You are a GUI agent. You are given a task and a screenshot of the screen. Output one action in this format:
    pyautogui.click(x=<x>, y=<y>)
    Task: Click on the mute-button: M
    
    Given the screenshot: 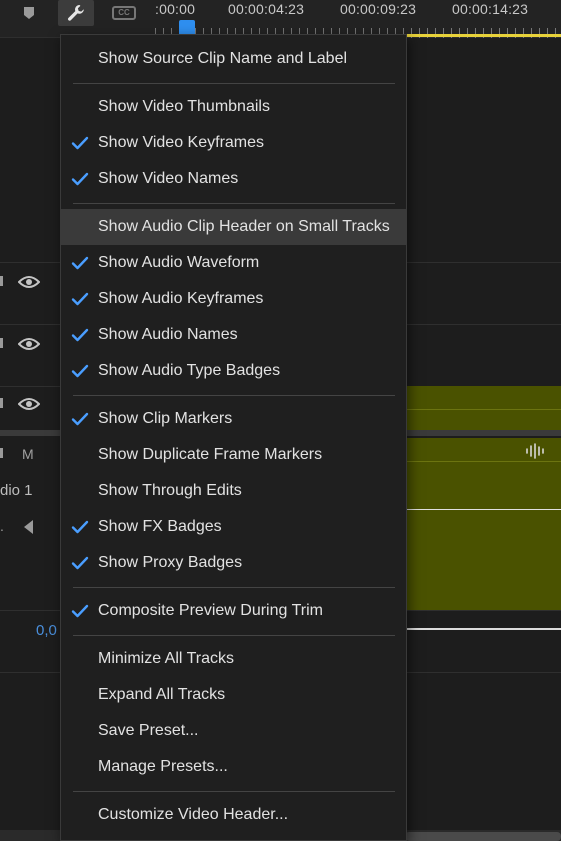 What is the action you would take?
    pyautogui.click(x=28, y=454)
    